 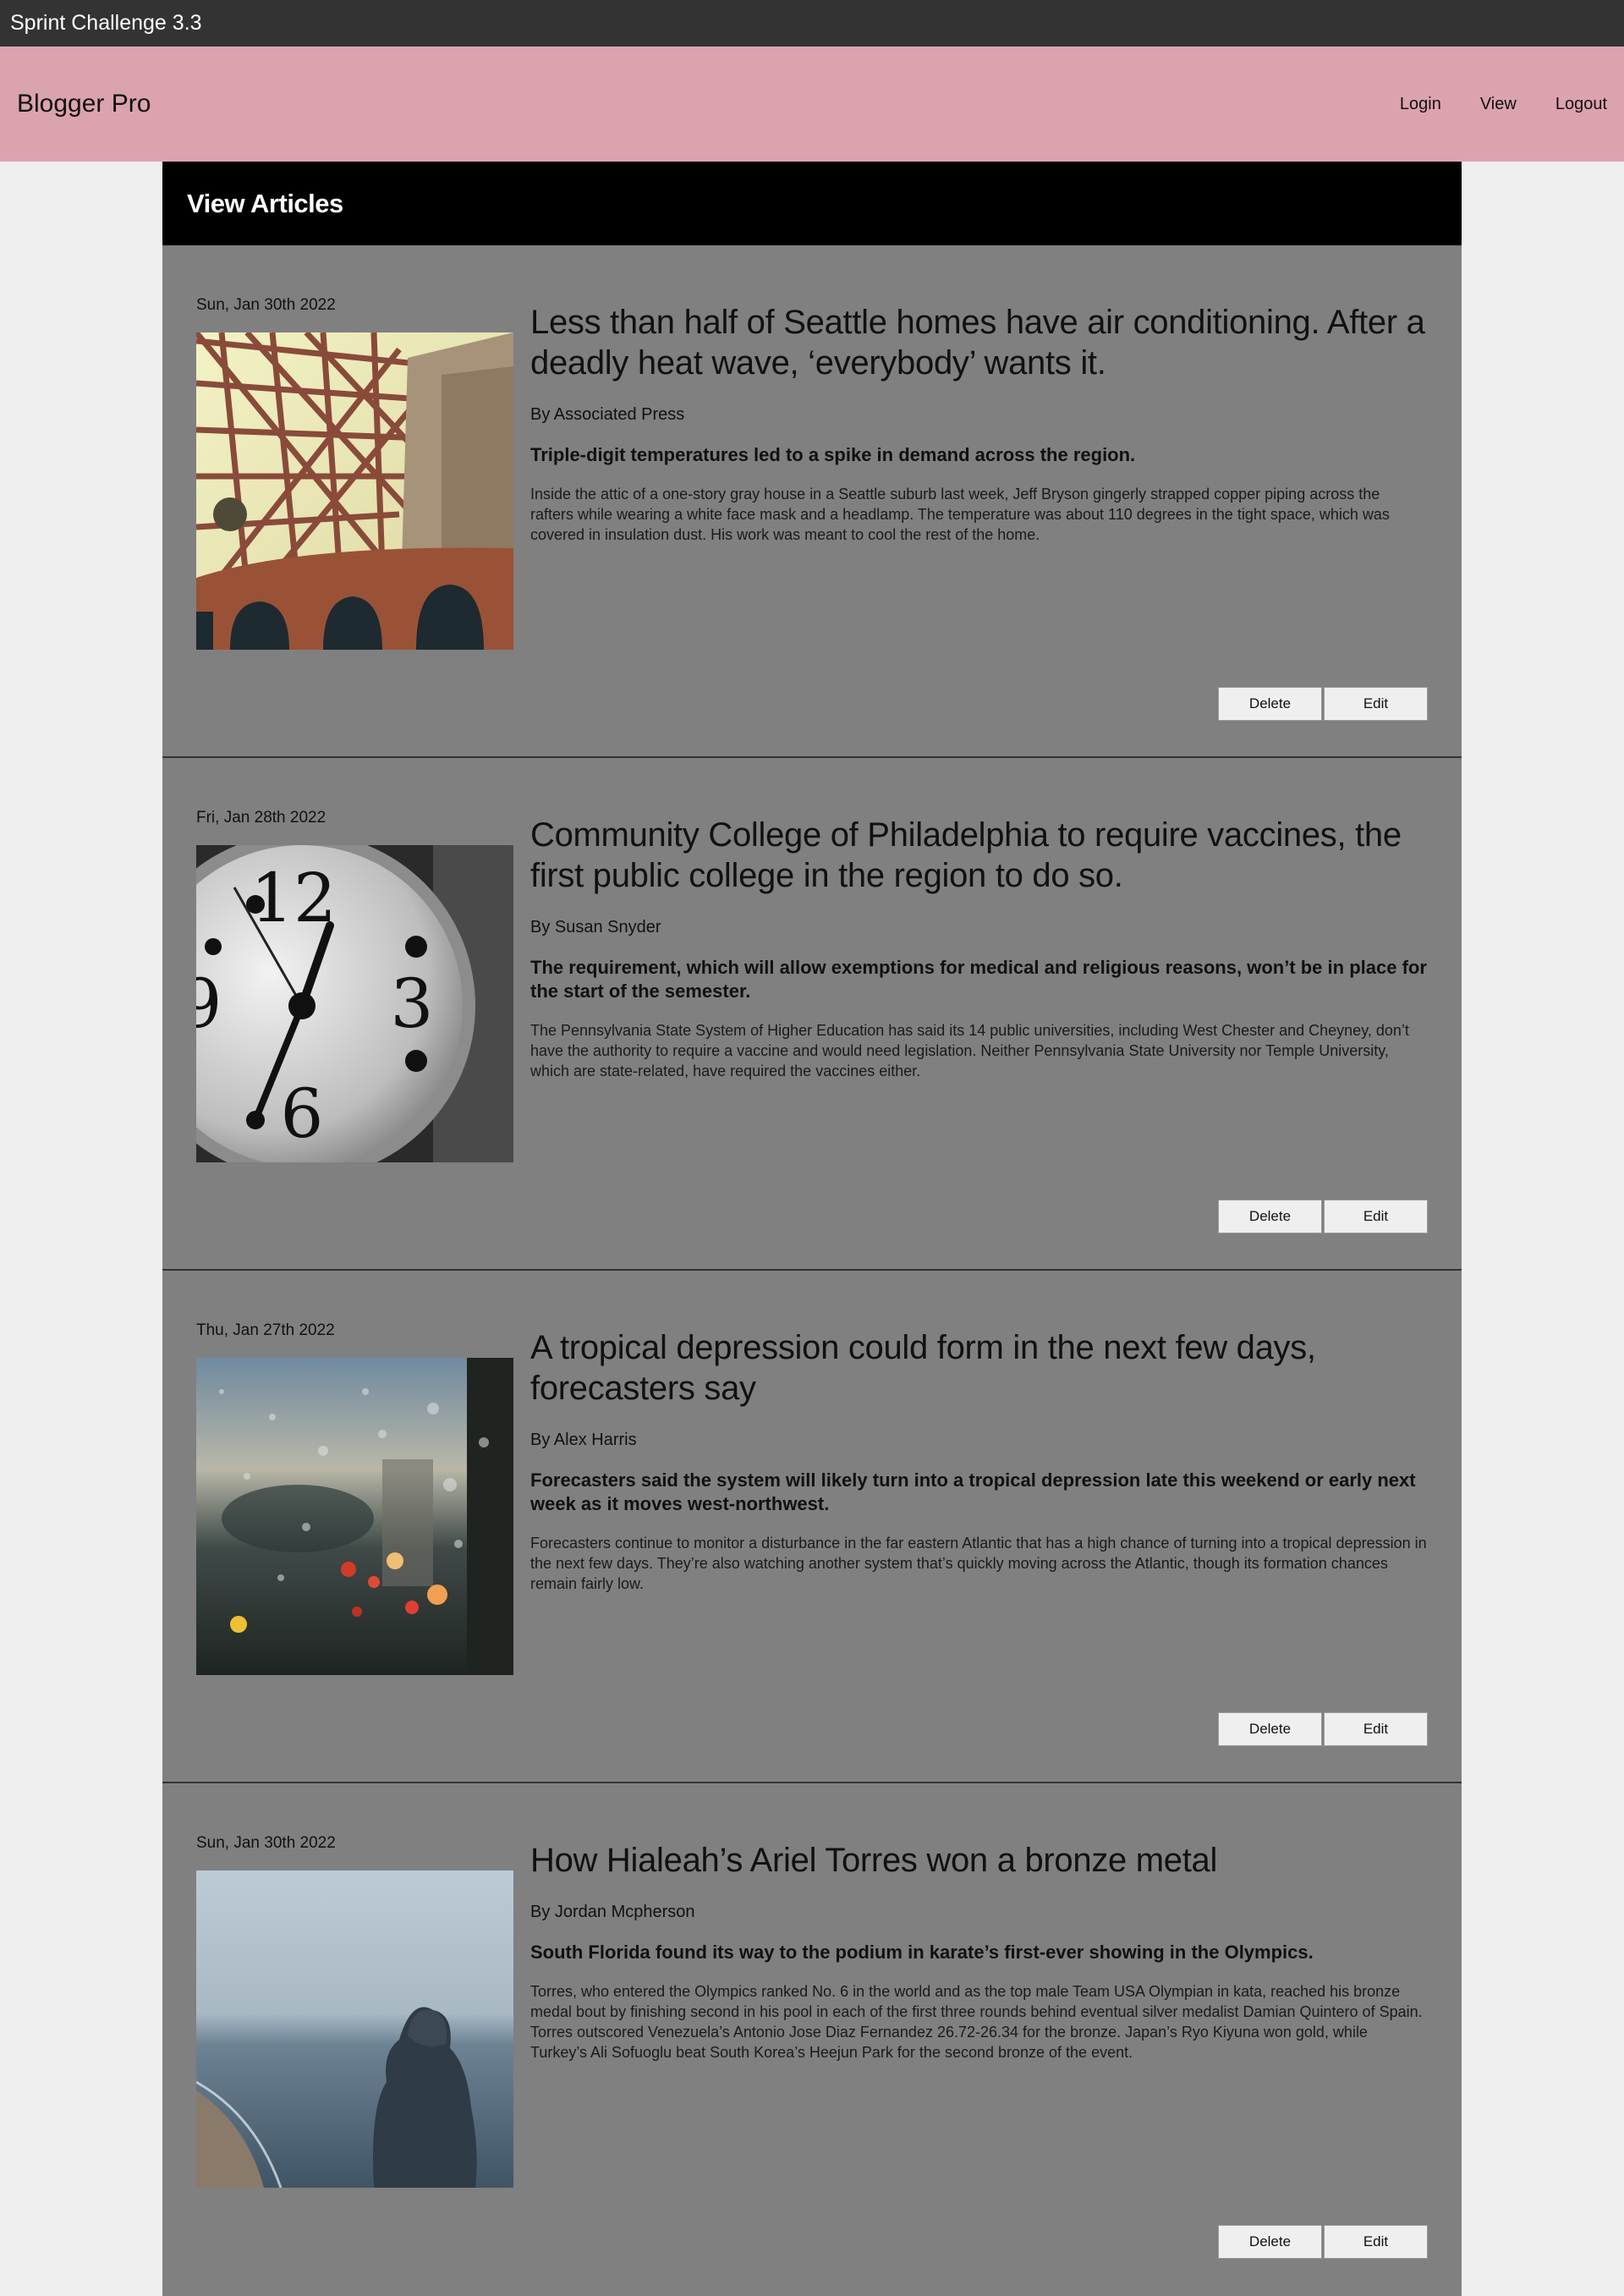 I want to click on article-author: By Associated Press, so click(x=607, y=414).